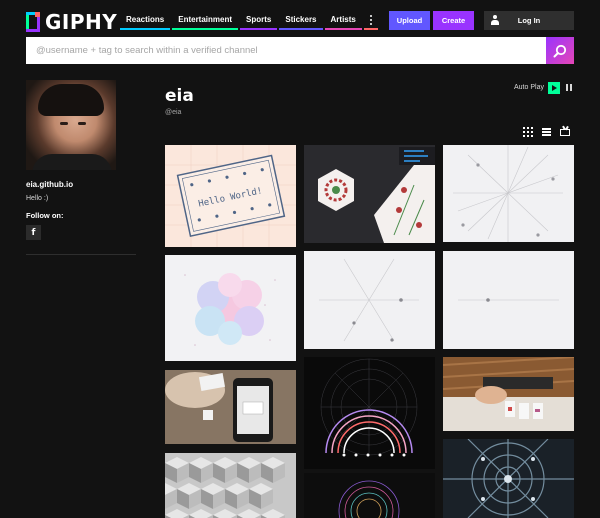 The image size is (600, 518). I want to click on user-icon, so click(495, 20).